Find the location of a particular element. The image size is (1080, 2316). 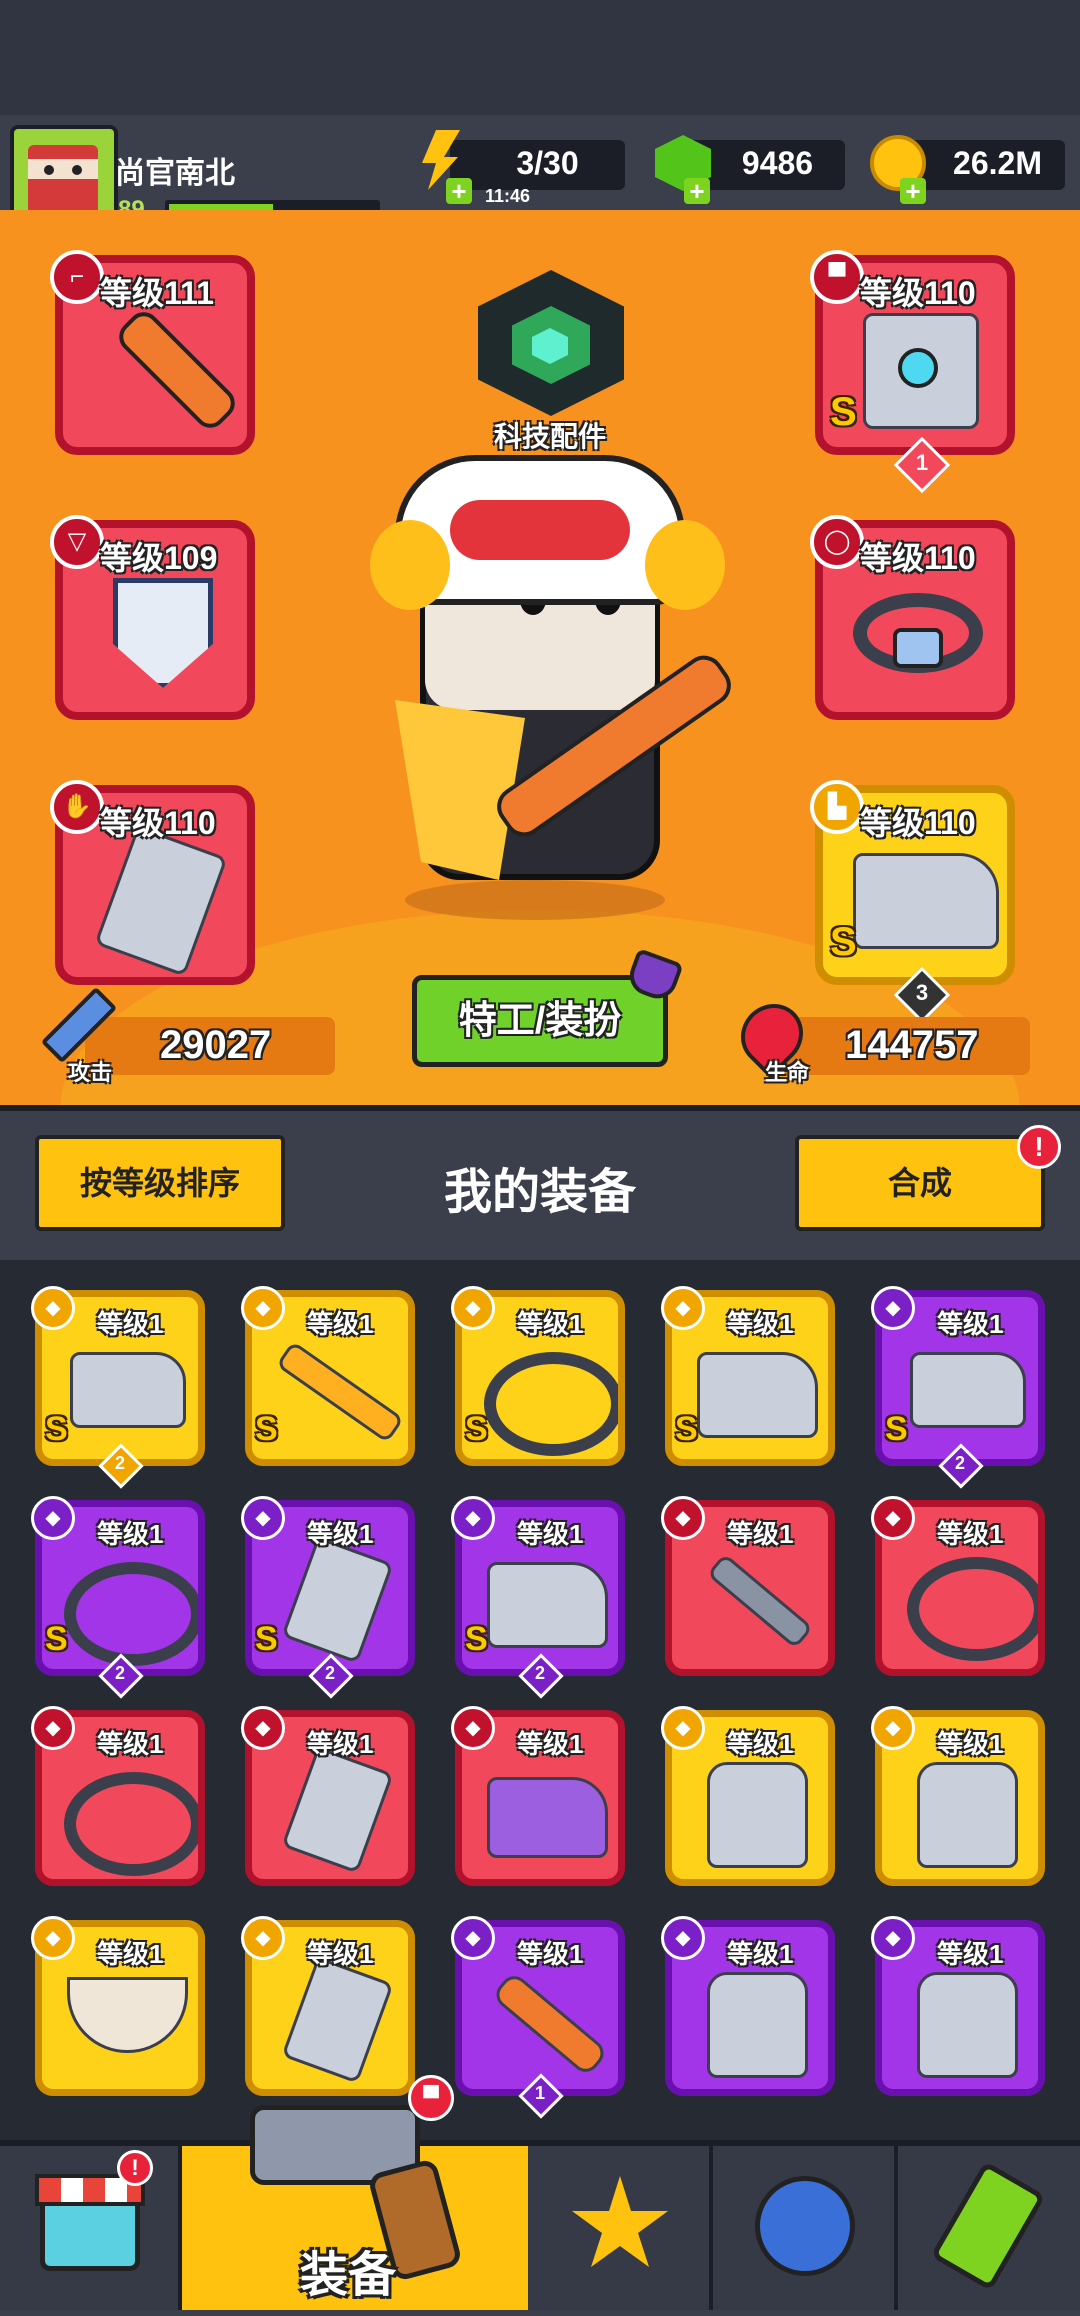

nav-tab-lab is located at coordinates (989, 2228).